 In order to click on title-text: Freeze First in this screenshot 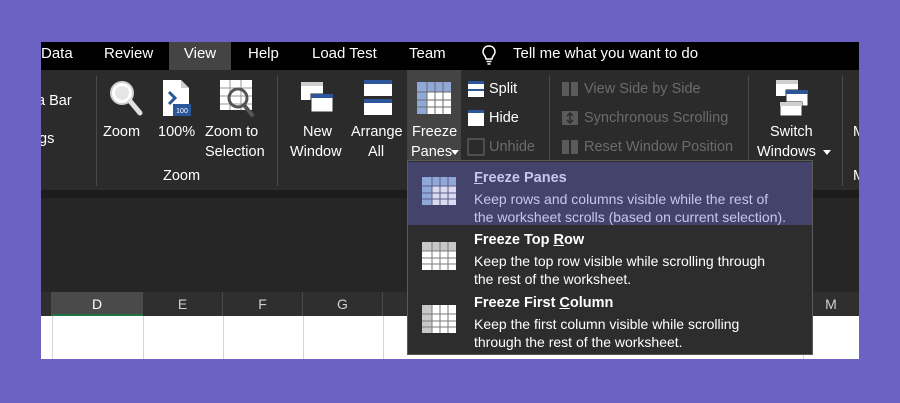, I will do `click(517, 303)`.